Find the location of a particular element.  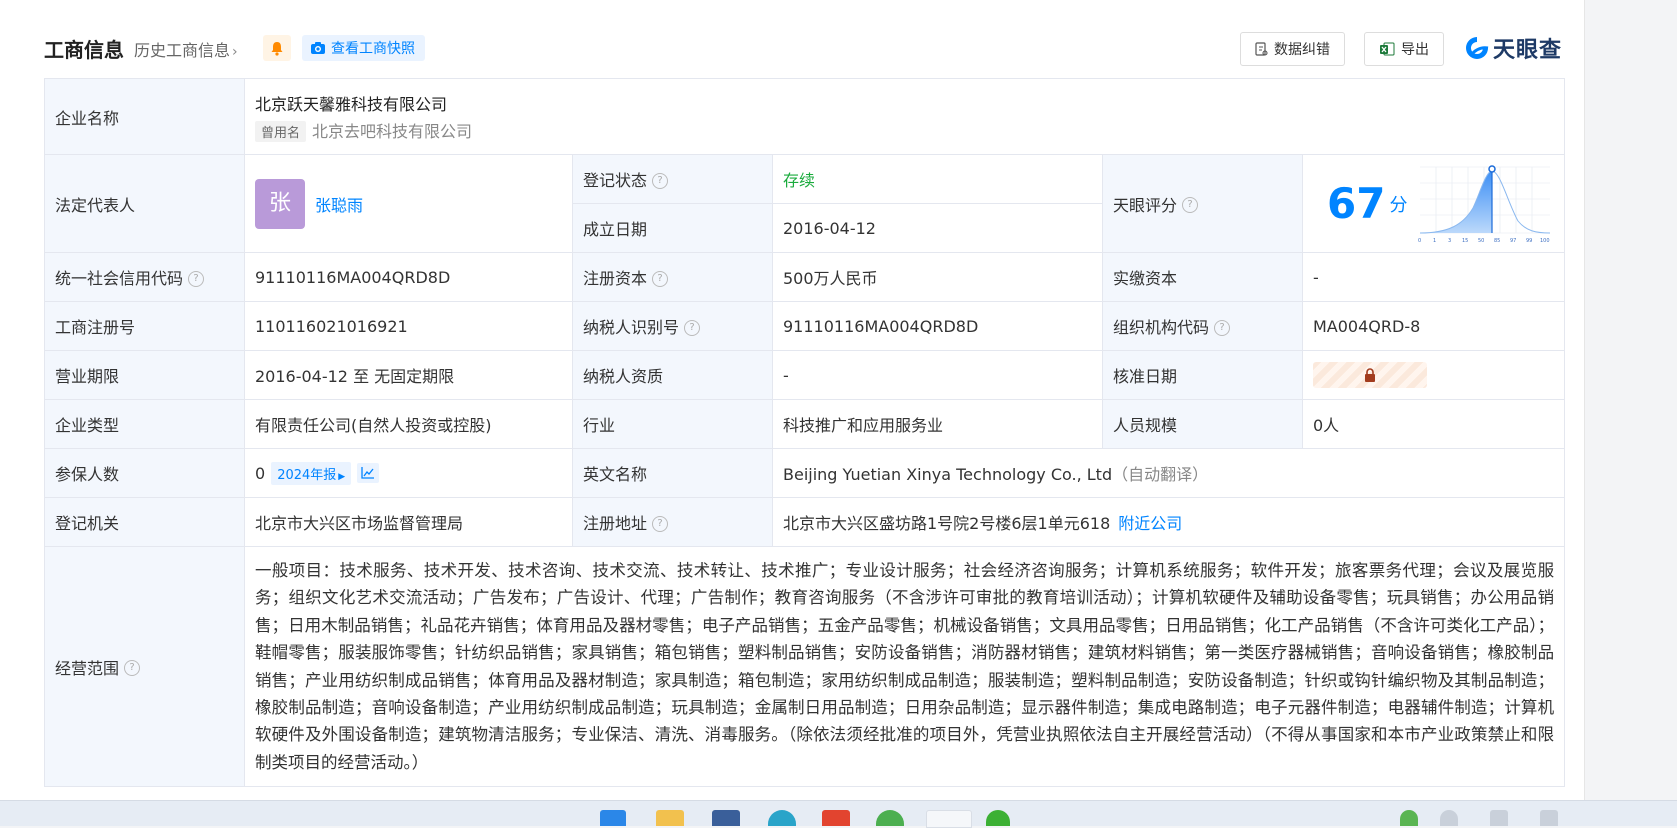

taxpayer-qual-value: - is located at coordinates (937, 375).